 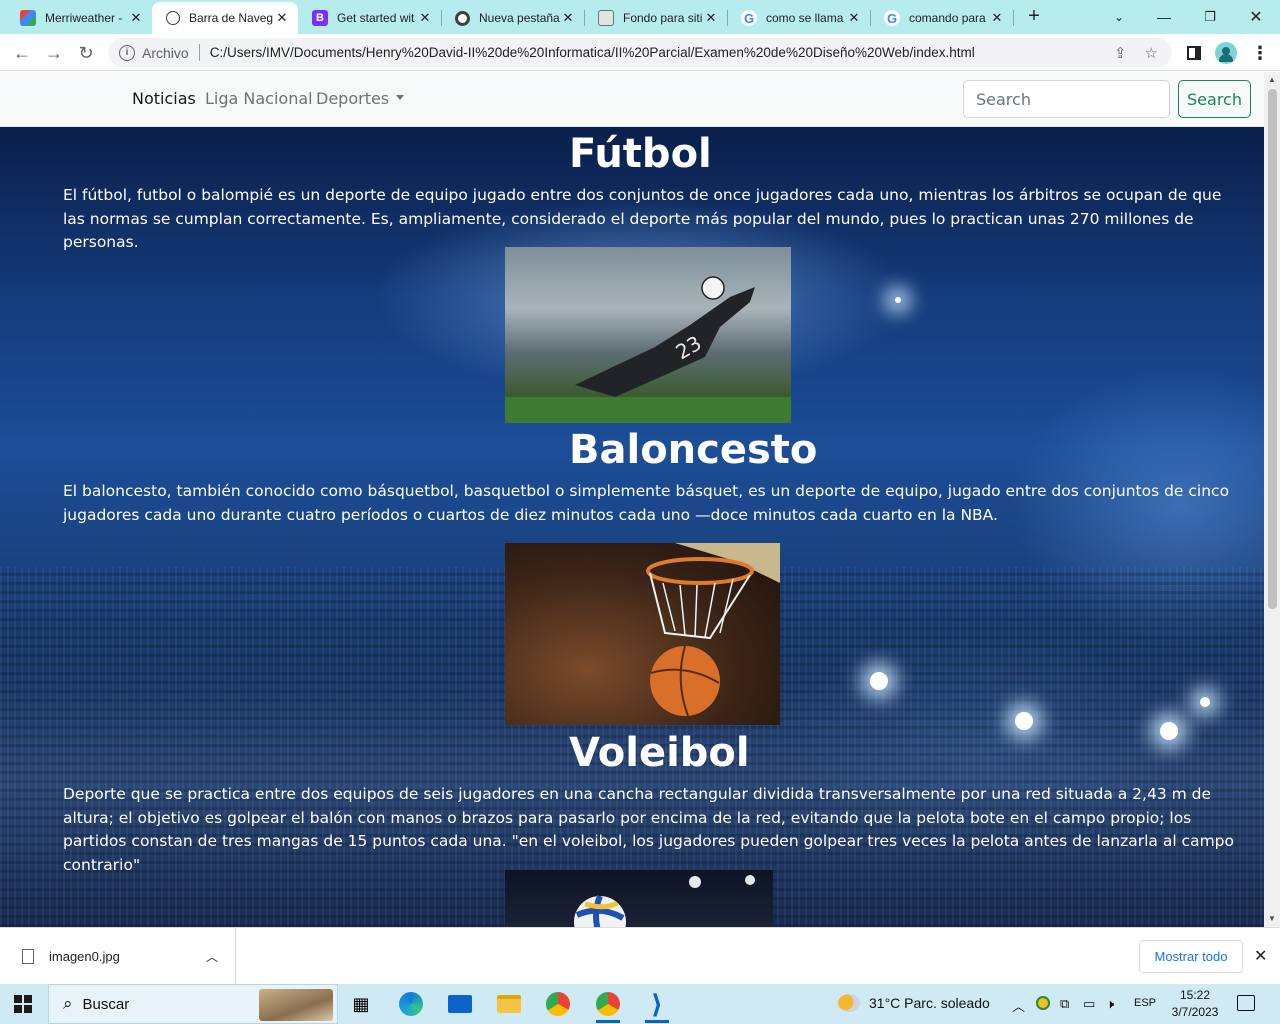 What do you see at coordinates (1013, 18) in the screenshot?
I see `tab-separator` at bounding box center [1013, 18].